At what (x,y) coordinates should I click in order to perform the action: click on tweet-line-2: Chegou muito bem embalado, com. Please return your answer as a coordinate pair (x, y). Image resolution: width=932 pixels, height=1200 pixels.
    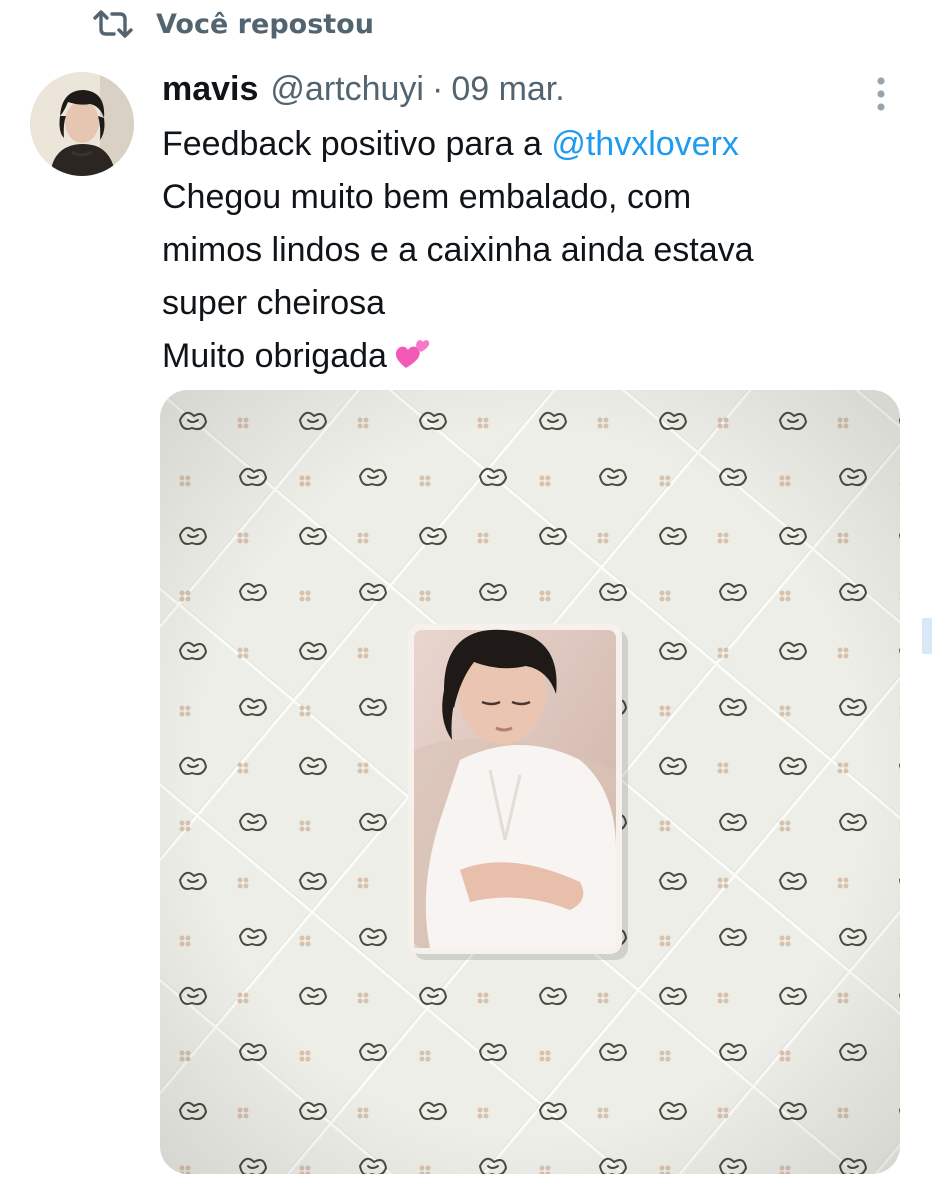
    Looking at the image, I should click on (427, 197).